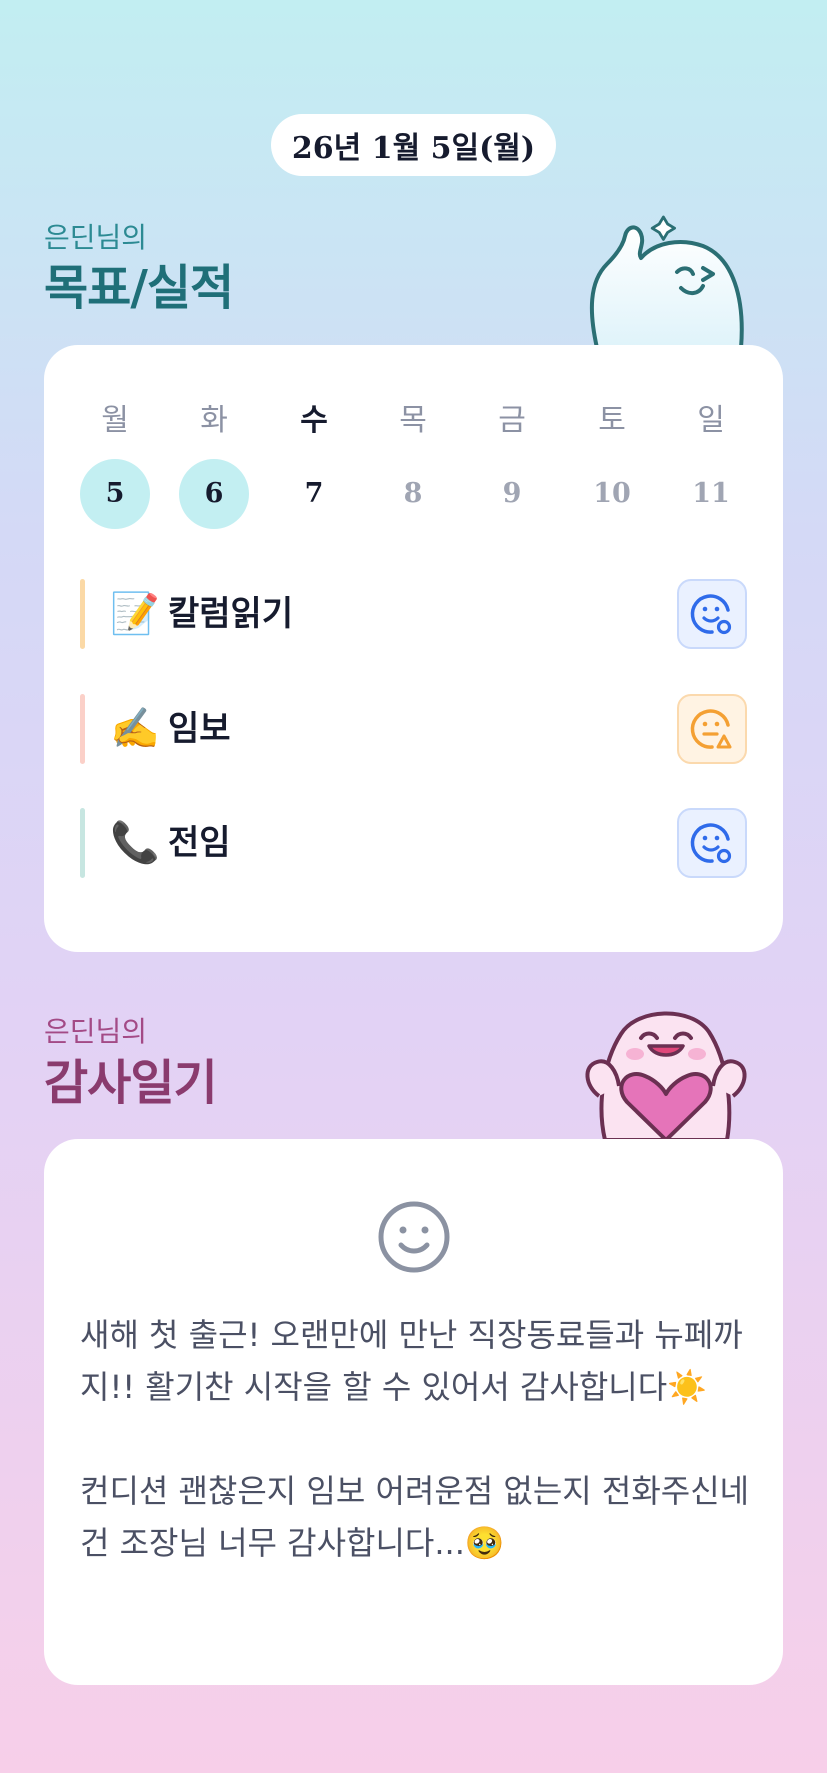 This screenshot has height=1773, width=827. What do you see at coordinates (135, 843) in the screenshot?
I see `telephone-icon: 📞` at bounding box center [135, 843].